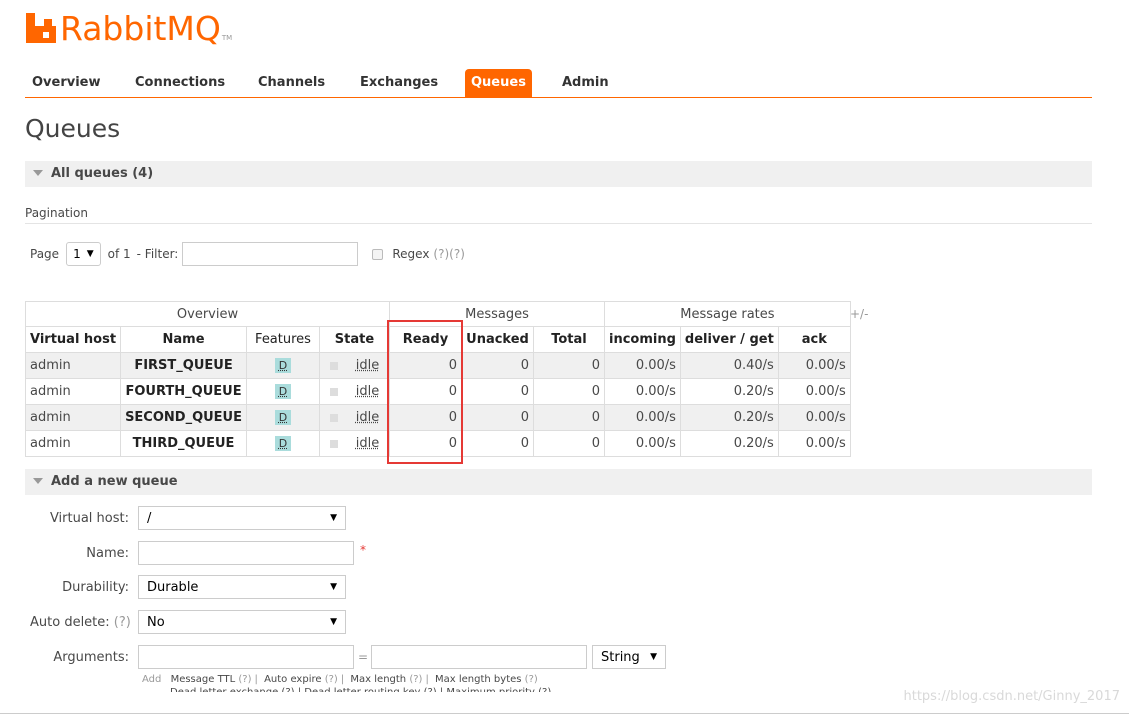 The width and height of the screenshot is (1129, 716). Describe the element at coordinates (291, 83) in the screenshot. I see `tab-channels: Channels` at that location.